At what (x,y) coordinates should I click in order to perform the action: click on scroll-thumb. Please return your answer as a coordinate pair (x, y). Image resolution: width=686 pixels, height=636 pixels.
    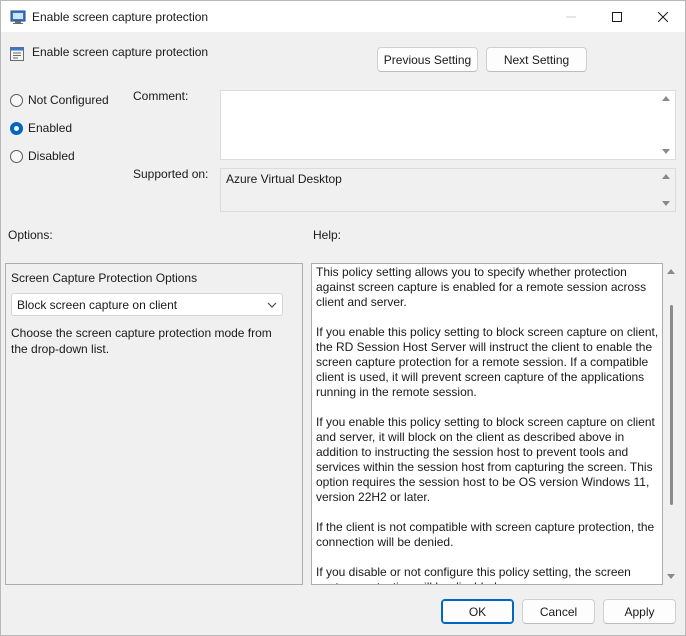
    Looking at the image, I should click on (671, 405).